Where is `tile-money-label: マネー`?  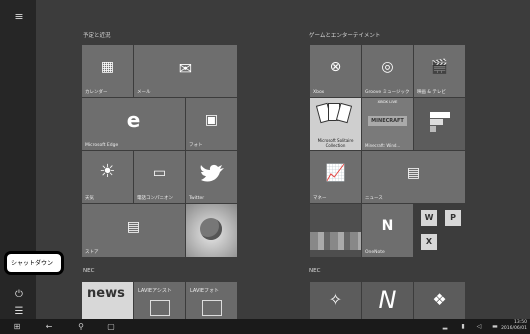
tile-money-label: マネー is located at coordinates (320, 198).